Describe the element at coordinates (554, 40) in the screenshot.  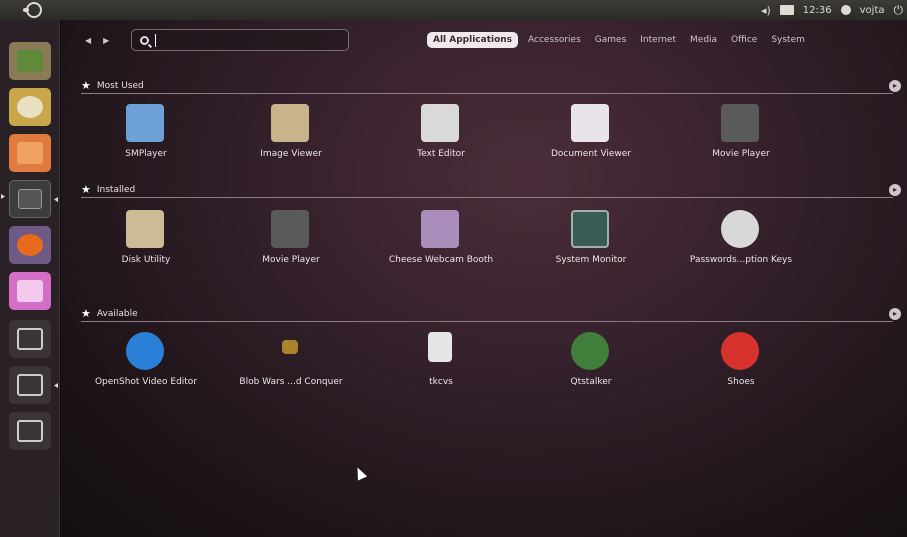
I see `filter-accessories: Accessories` at that location.